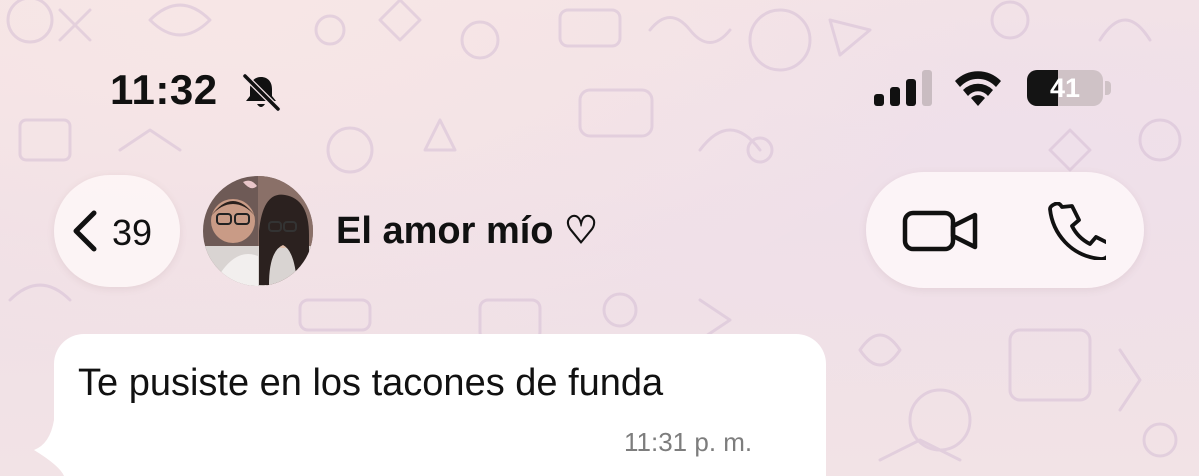  What do you see at coordinates (688, 442) in the screenshot?
I see `message-timestamp: 11:31 p. m.` at bounding box center [688, 442].